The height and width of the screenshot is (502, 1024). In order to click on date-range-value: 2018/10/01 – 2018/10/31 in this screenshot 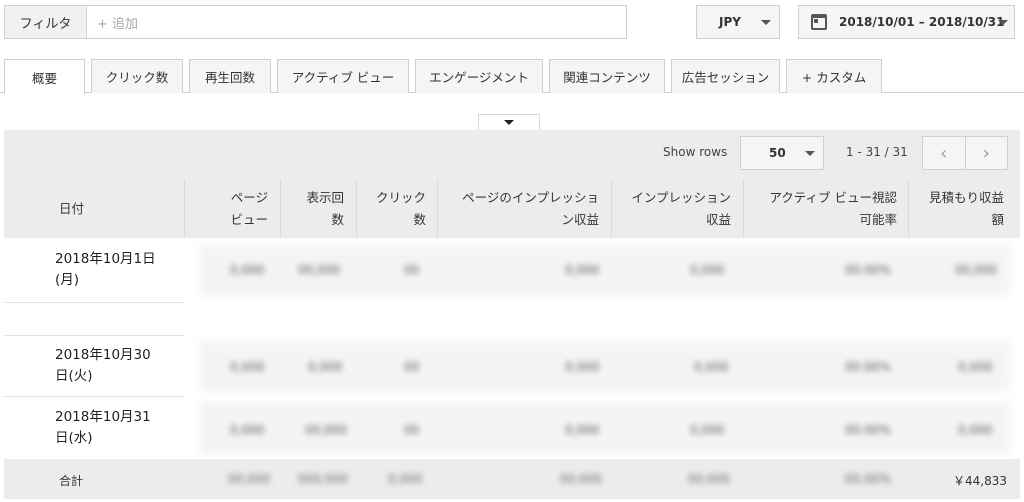, I will do `click(922, 22)`.